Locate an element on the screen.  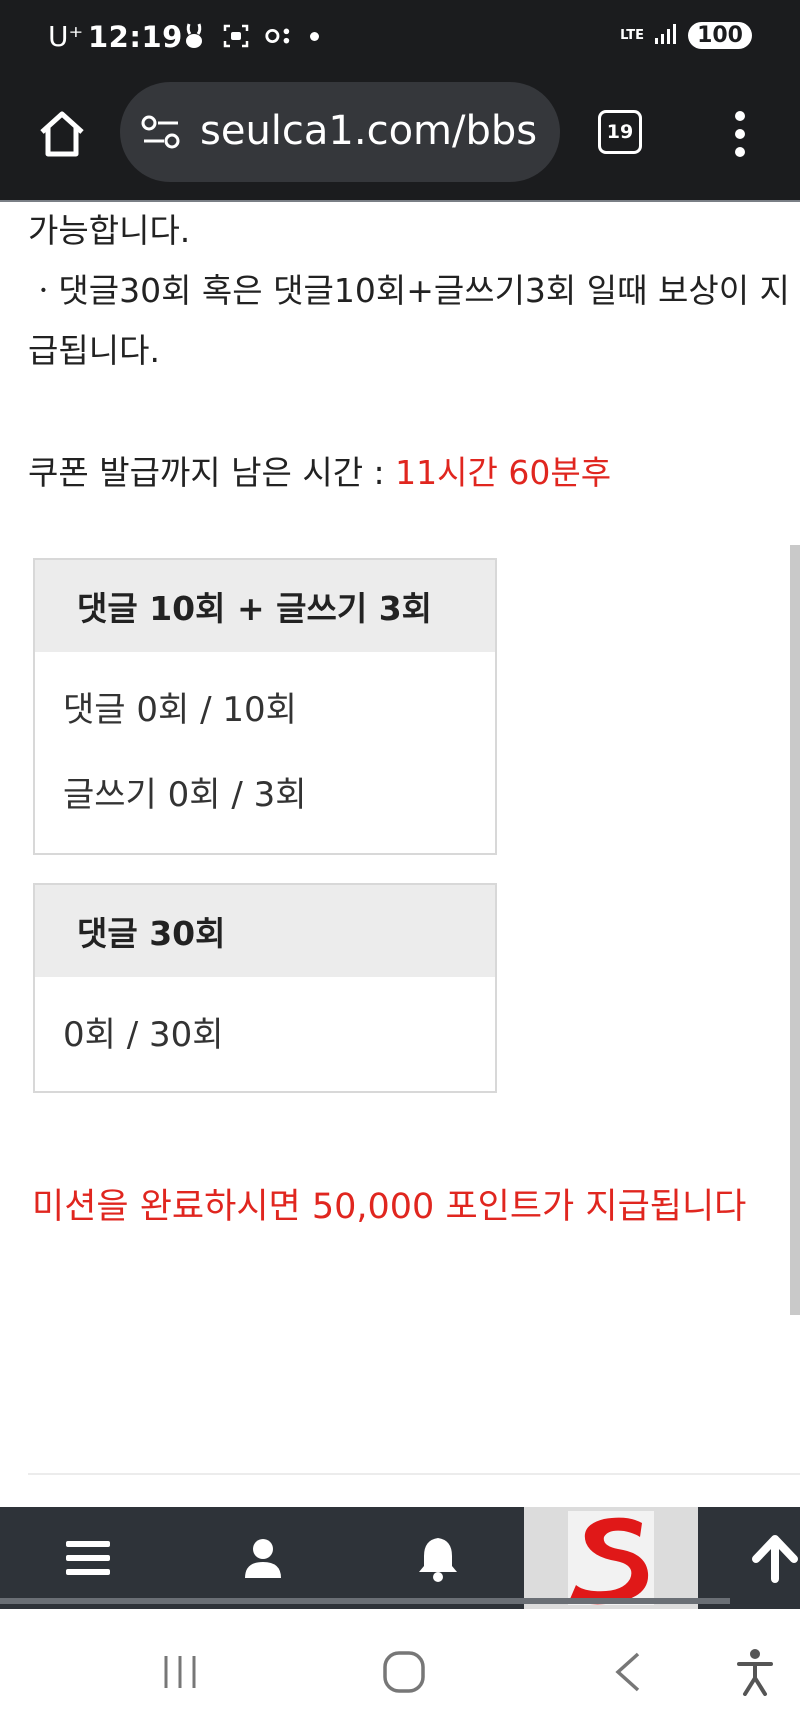
profile-button is located at coordinates (263, 1558).